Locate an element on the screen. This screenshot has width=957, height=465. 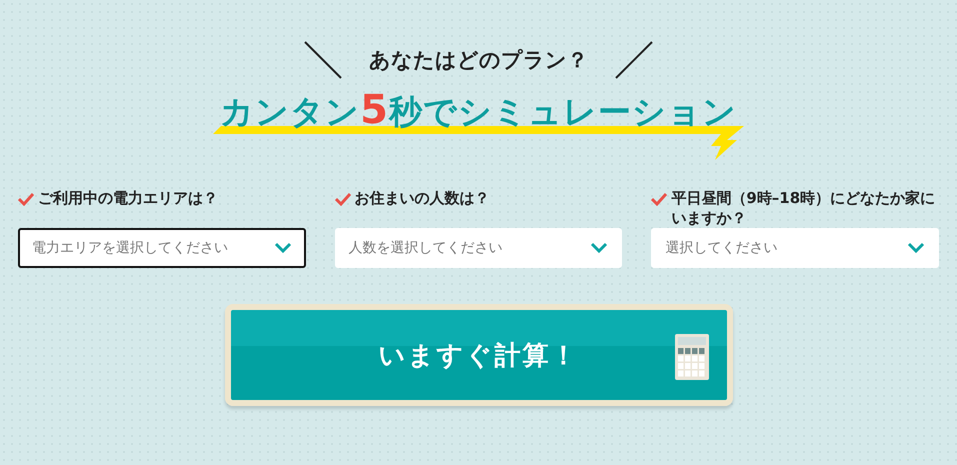
select-dropdown: 電力エリアを選択してください is located at coordinates (162, 248).